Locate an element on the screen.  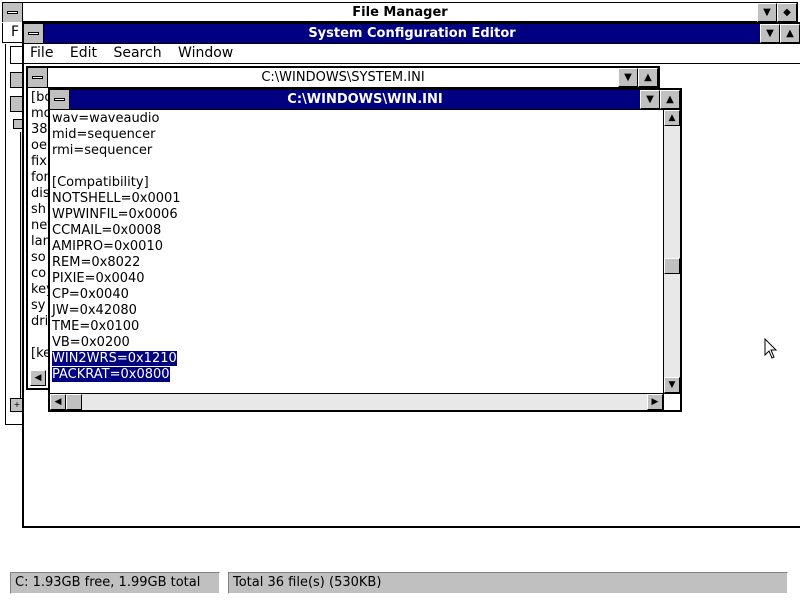
sysedit-title: System Configuration Editor is located at coordinates (412, 33).